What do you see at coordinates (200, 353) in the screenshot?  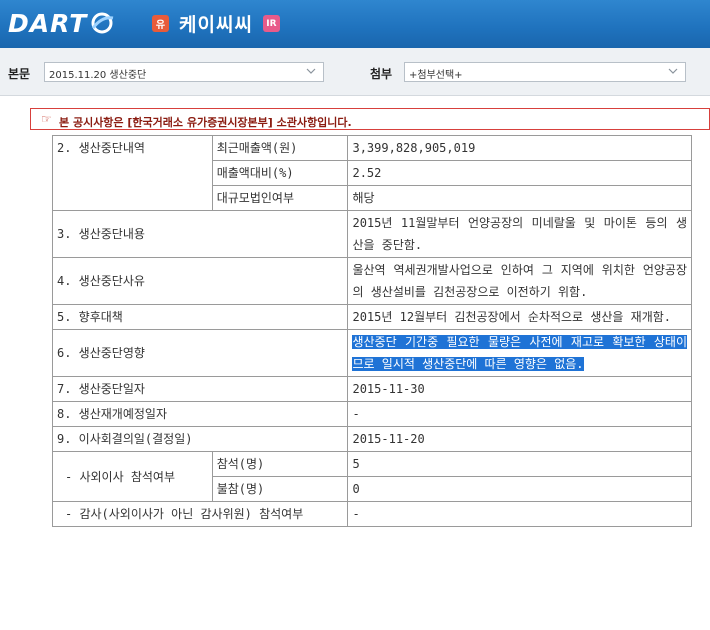 I see `row-label: 6. 생산중단영향` at bounding box center [200, 353].